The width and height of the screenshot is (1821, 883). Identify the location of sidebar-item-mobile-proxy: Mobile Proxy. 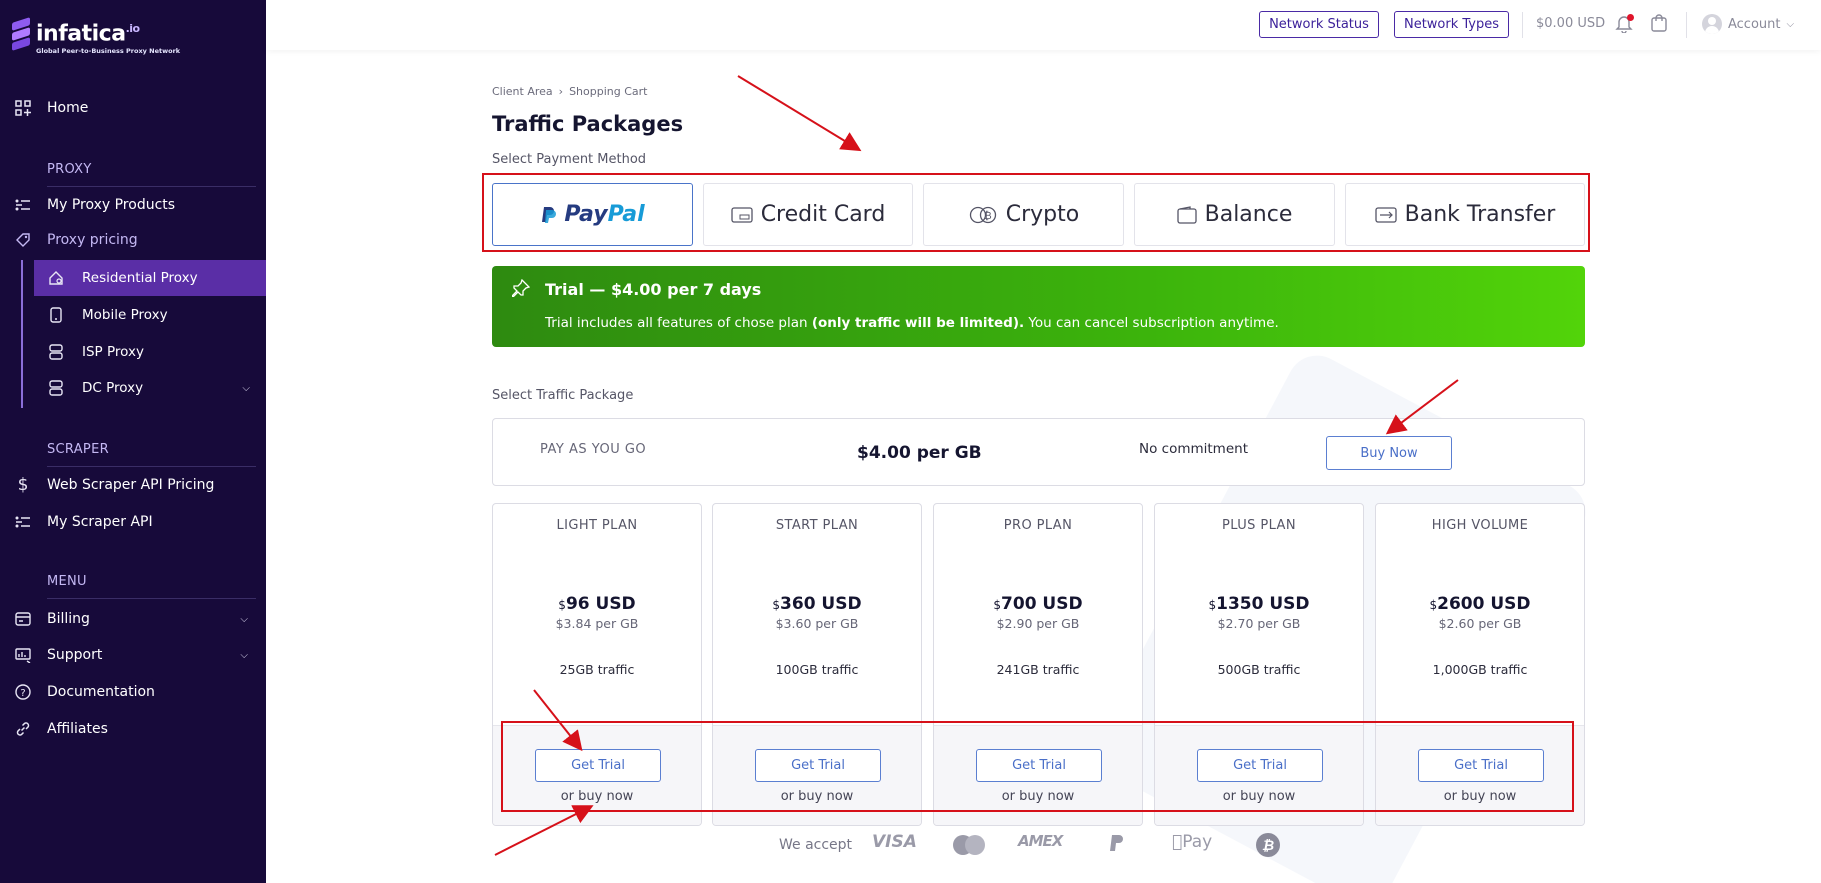
(150, 315).